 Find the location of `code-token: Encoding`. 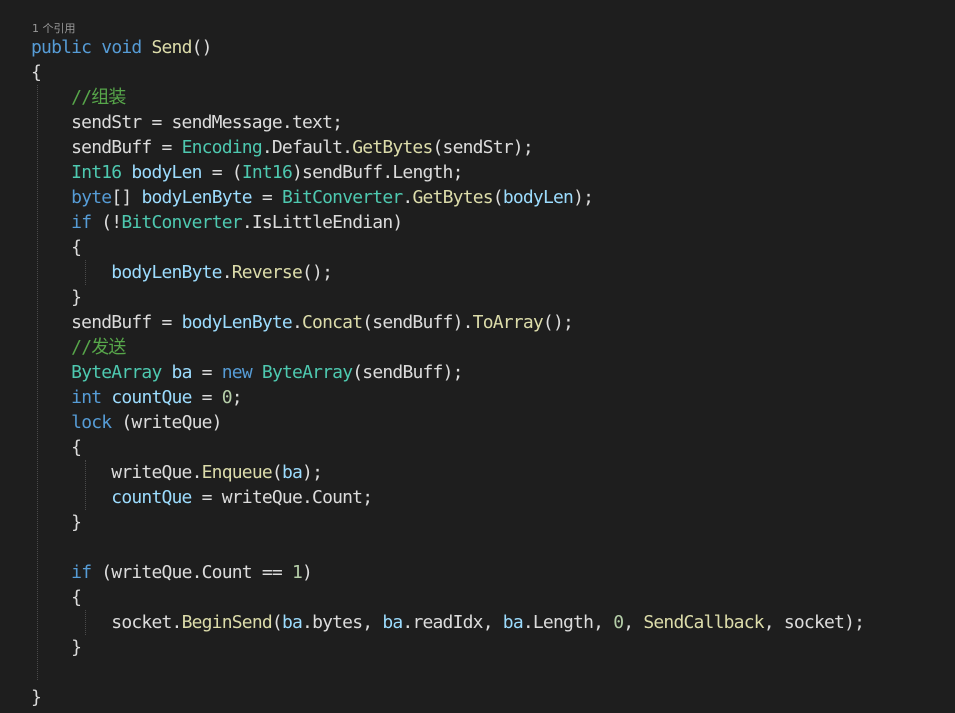

code-token: Encoding is located at coordinates (222, 147).